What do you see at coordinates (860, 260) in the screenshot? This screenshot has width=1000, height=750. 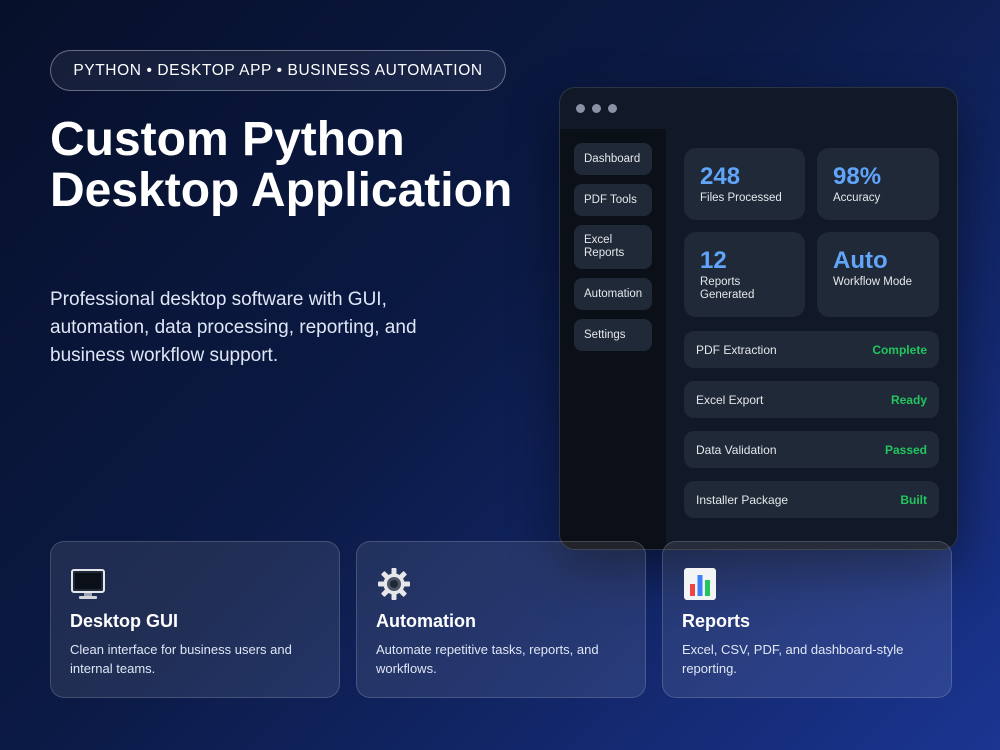 I see `stat-value: Auto` at bounding box center [860, 260].